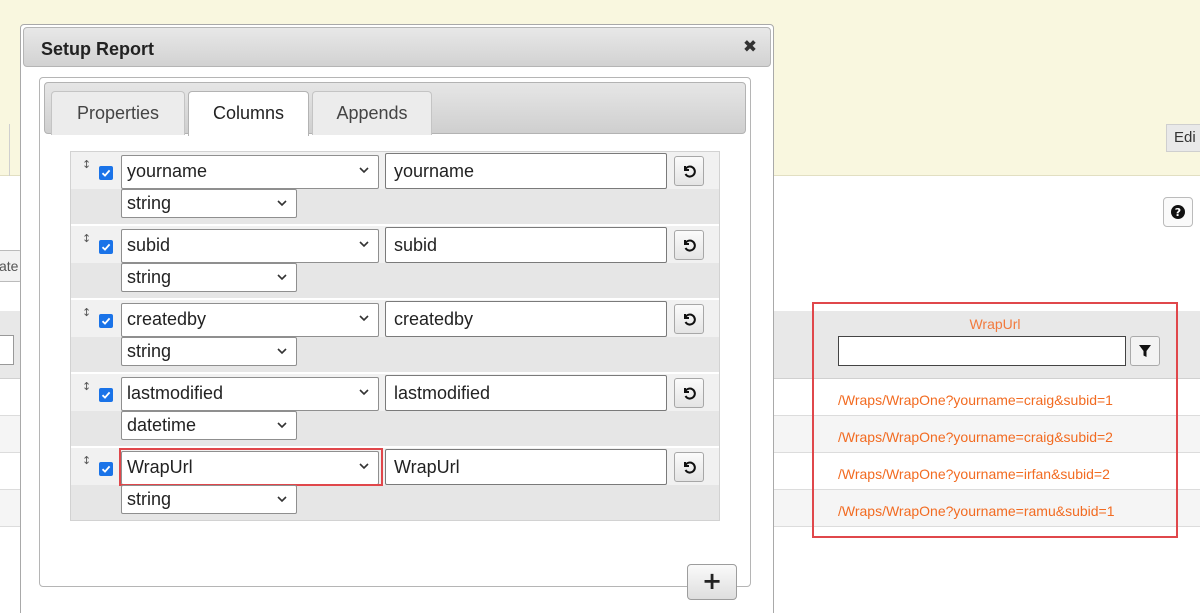  I want to click on column-field-select: createdby, so click(250, 320).